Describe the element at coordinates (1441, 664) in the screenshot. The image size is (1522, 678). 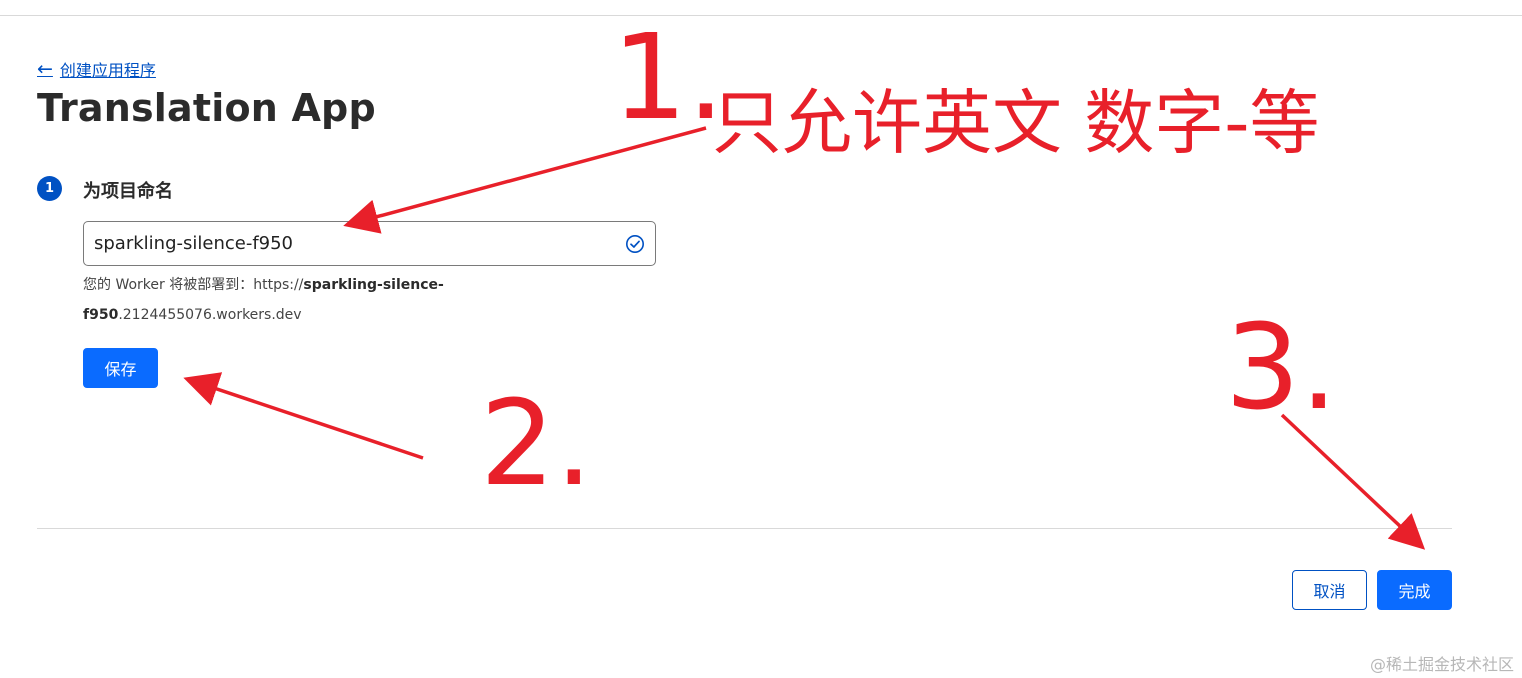
I see `site-watermark: @稀土掘金技术社区` at that location.